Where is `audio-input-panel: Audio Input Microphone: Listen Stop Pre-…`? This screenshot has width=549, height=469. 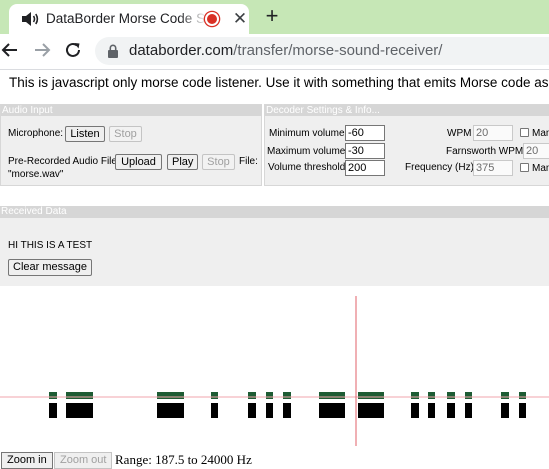
audio-input-panel: Audio Input Microphone: Listen Stop Pre-… is located at coordinates (131, 145).